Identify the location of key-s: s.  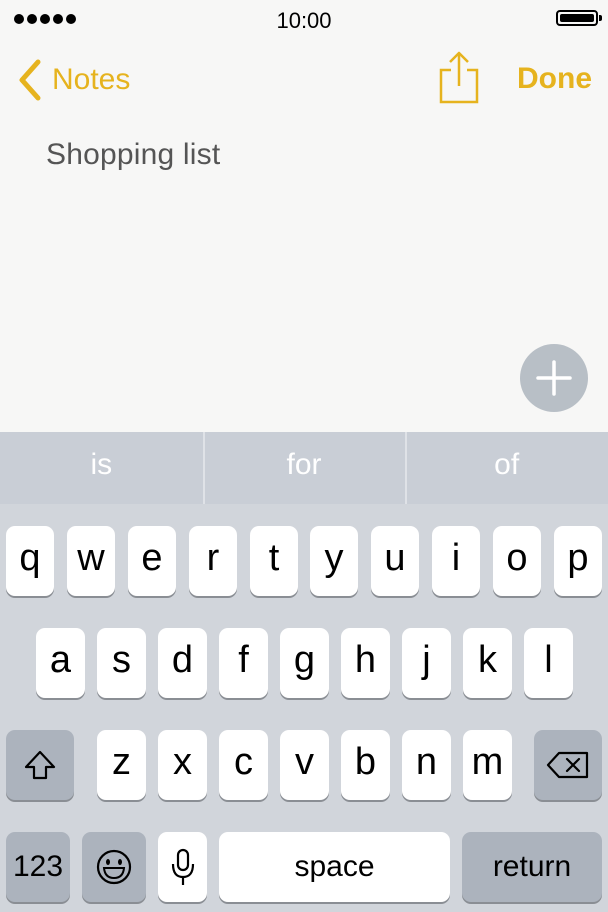
(121, 663).